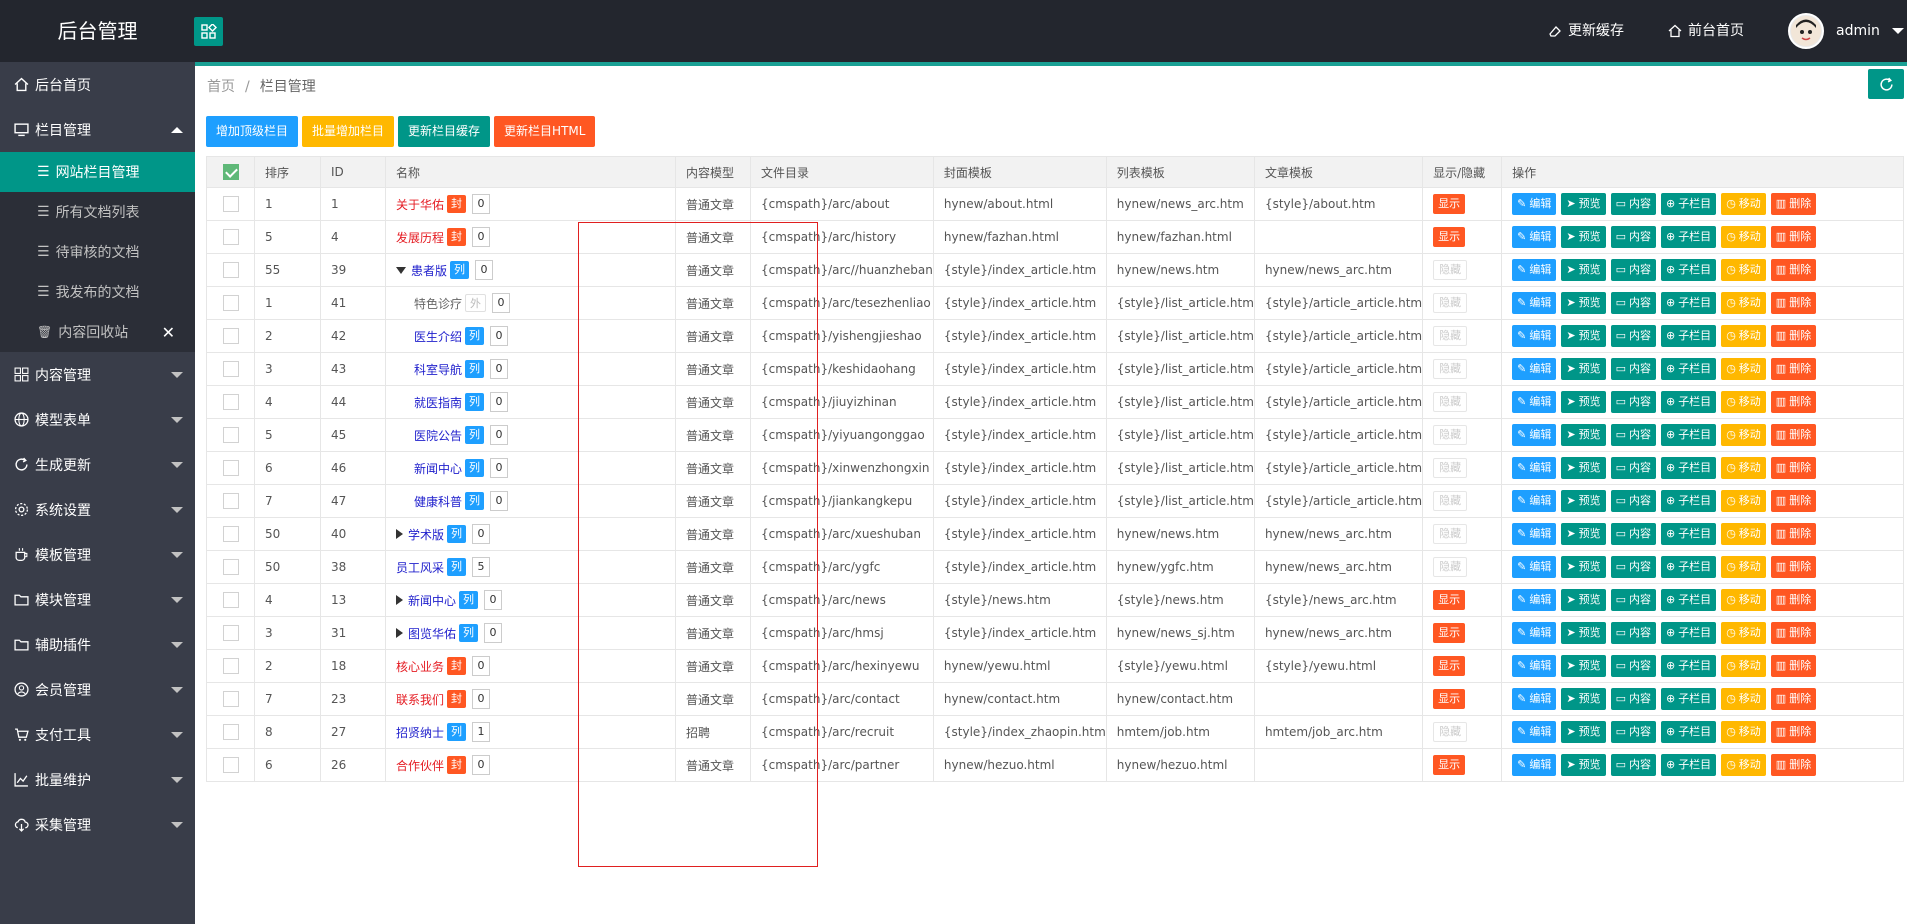  I want to click on column-name-link: 员工风采, so click(420, 567).